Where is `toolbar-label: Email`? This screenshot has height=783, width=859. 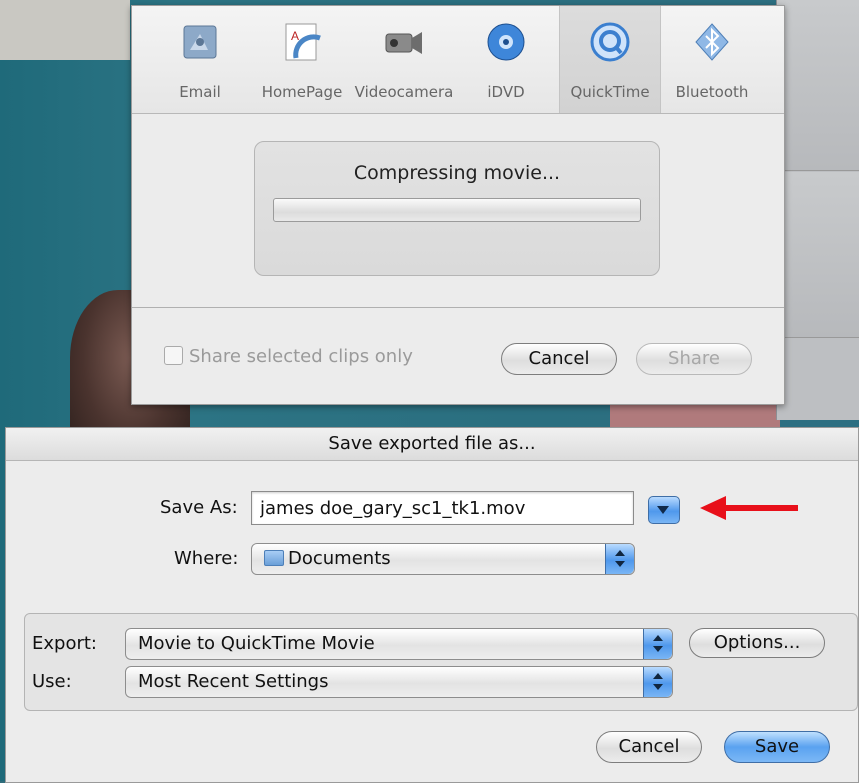 toolbar-label: Email is located at coordinates (200, 92).